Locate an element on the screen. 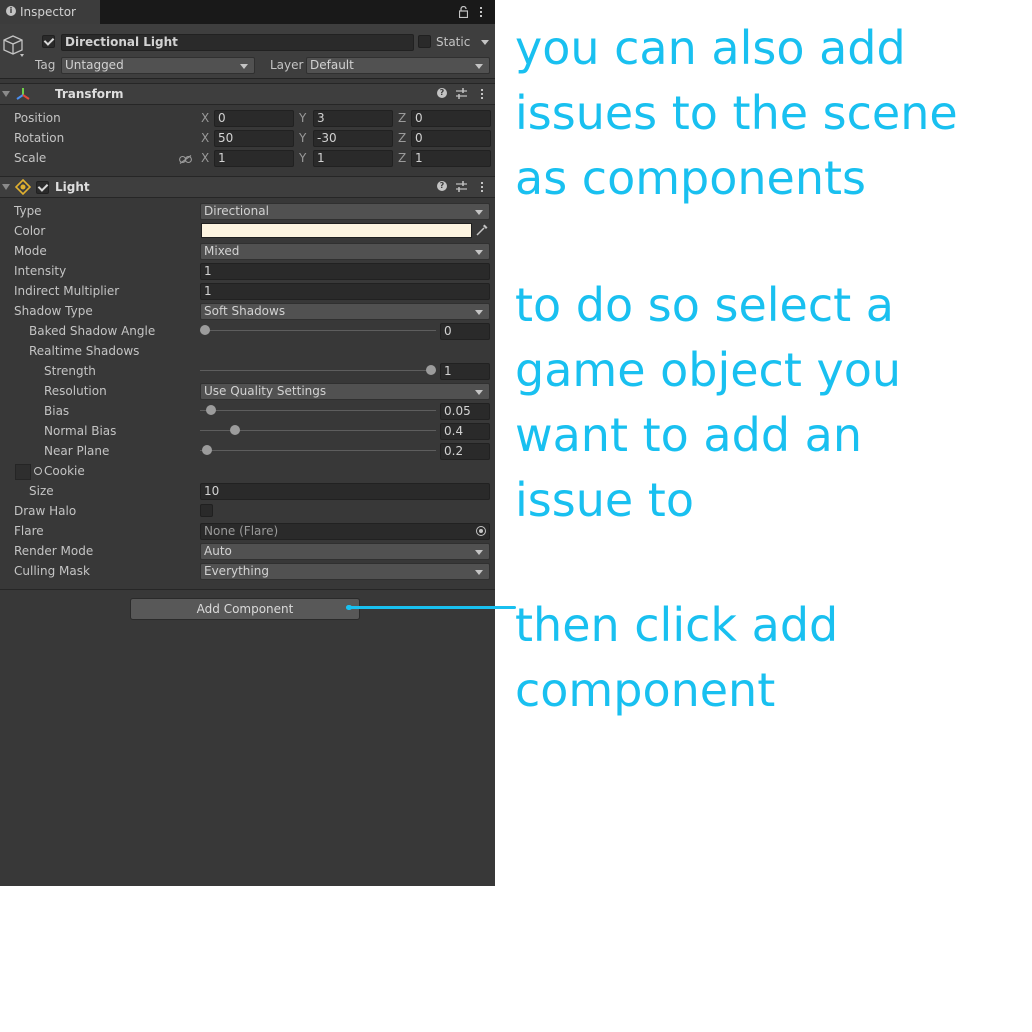  baked-shadow-angle-slider is located at coordinates (318, 330).